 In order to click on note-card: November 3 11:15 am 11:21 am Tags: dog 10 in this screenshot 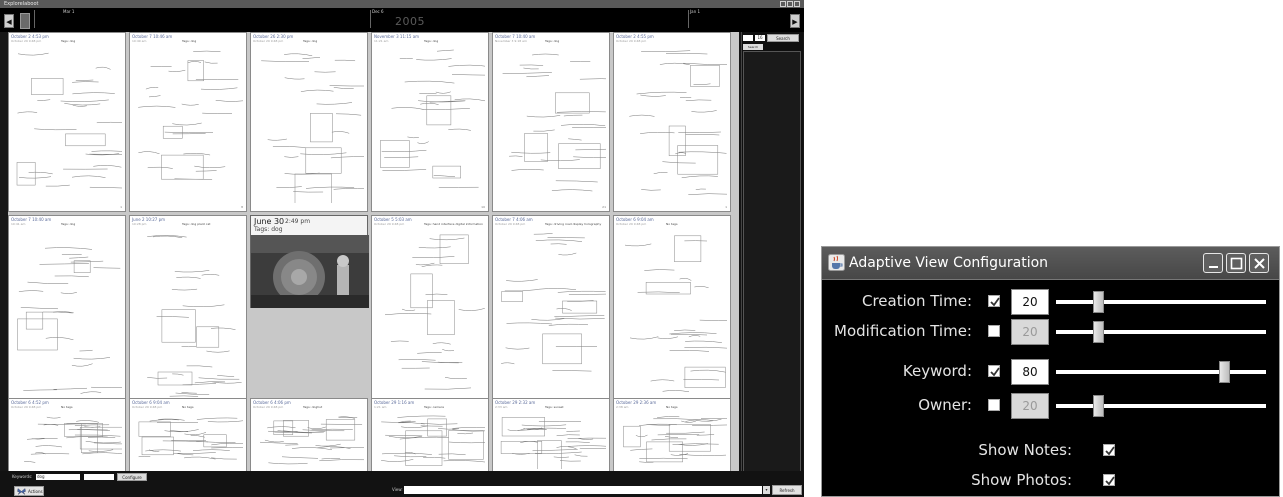, I will do `click(430, 122)`.